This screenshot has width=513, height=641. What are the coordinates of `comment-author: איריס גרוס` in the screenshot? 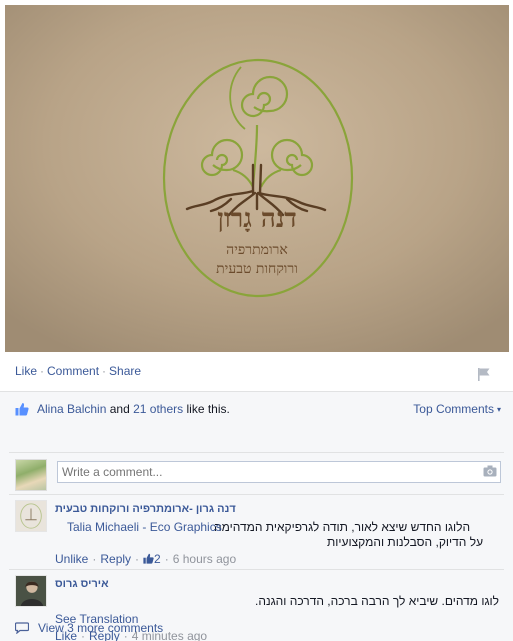 It's located at (82, 584).